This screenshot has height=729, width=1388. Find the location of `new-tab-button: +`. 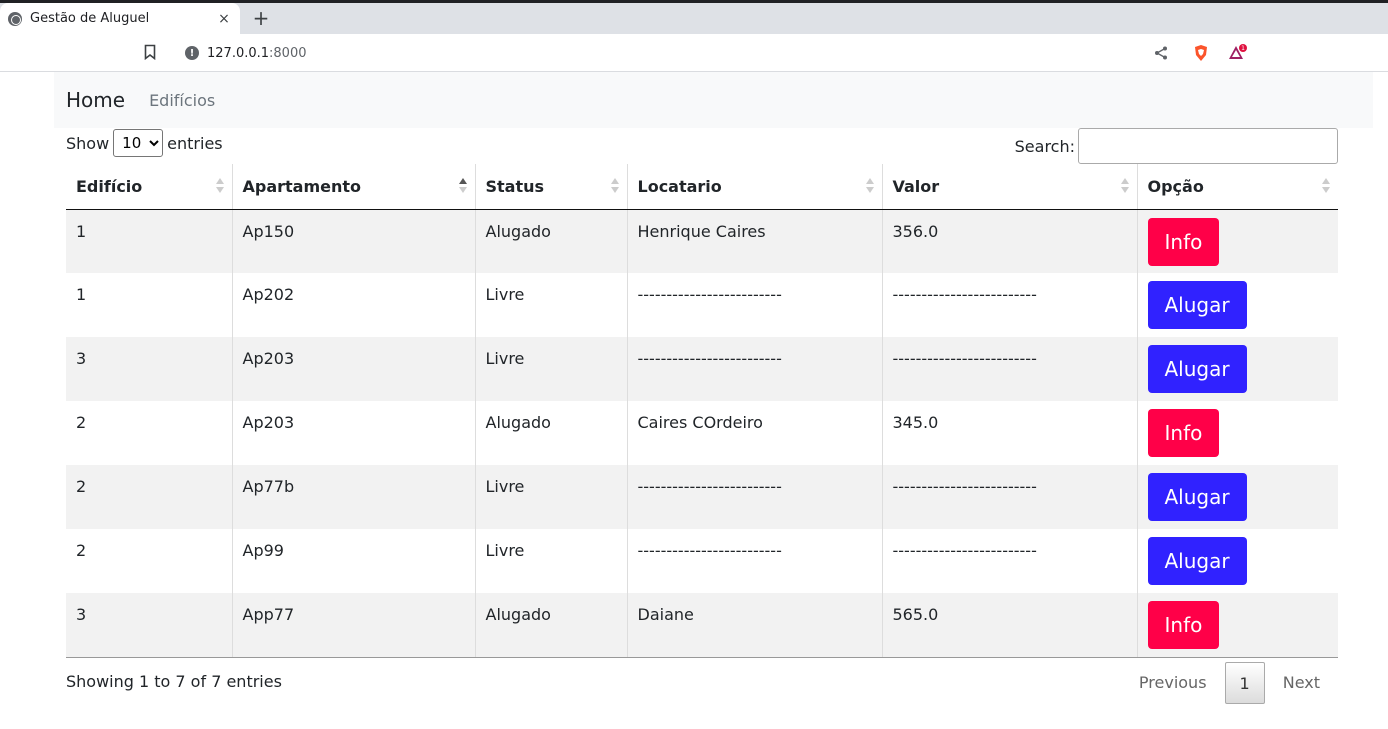

new-tab-button: + is located at coordinates (261, 18).